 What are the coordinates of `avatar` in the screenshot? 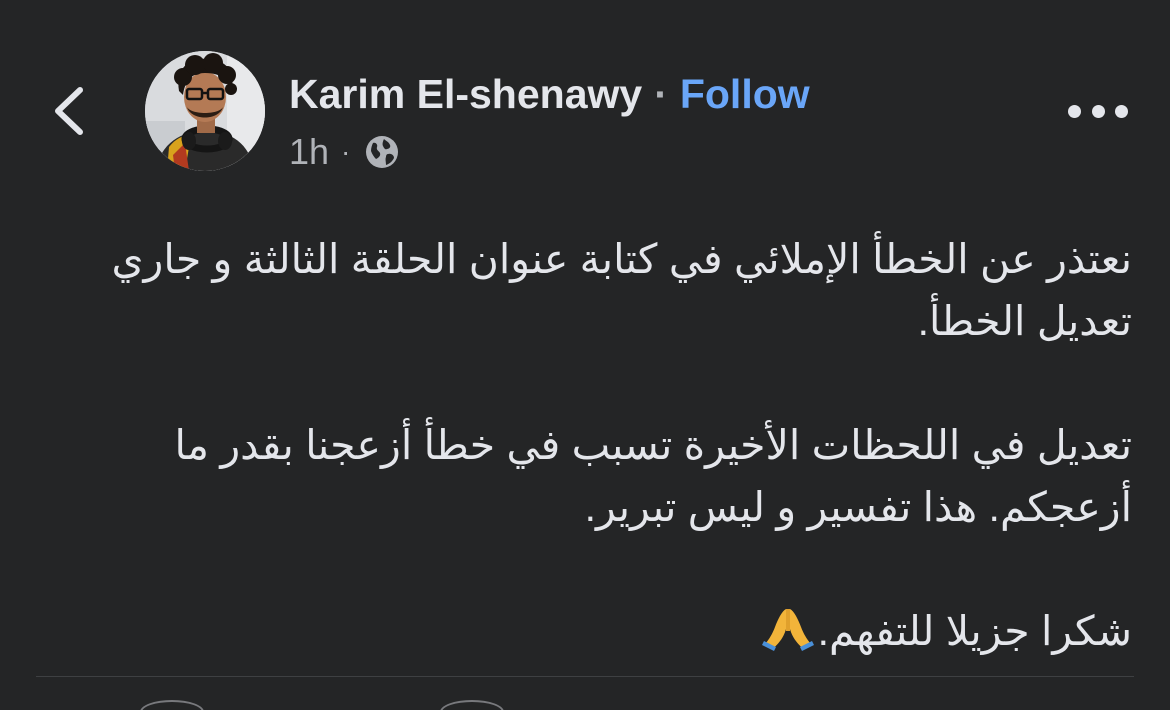 It's located at (205, 111).